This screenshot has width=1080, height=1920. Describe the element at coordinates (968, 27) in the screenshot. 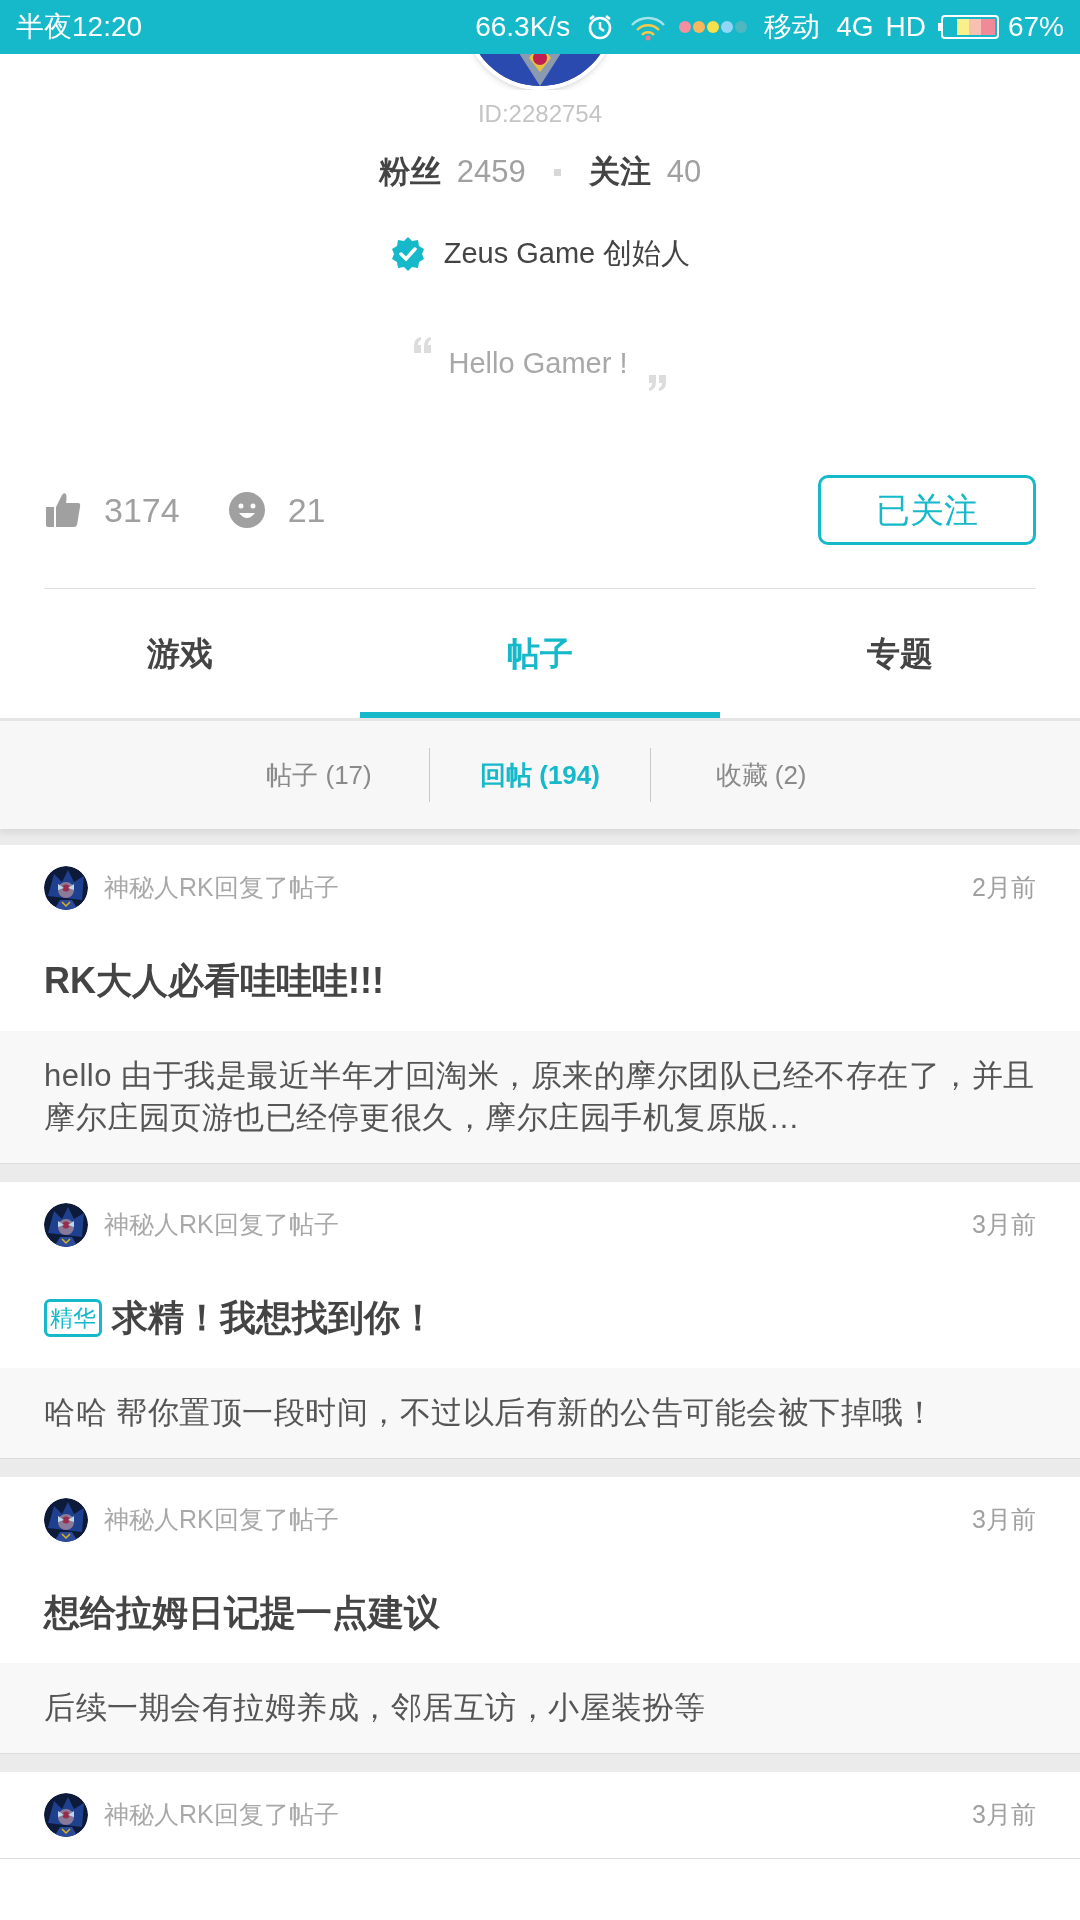

I see `battery-icon` at that location.